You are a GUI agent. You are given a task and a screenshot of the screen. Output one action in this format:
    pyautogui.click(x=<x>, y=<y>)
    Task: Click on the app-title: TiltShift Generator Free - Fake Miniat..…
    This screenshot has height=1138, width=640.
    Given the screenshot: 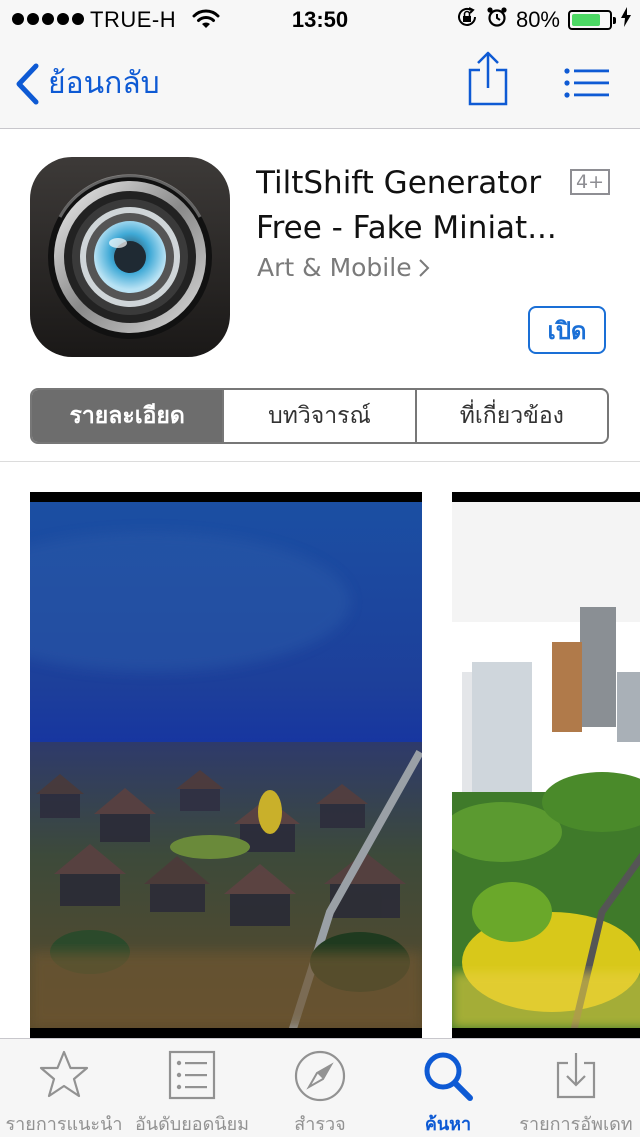 What is the action you would take?
    pyautogui.click(x=406, y=206)
    